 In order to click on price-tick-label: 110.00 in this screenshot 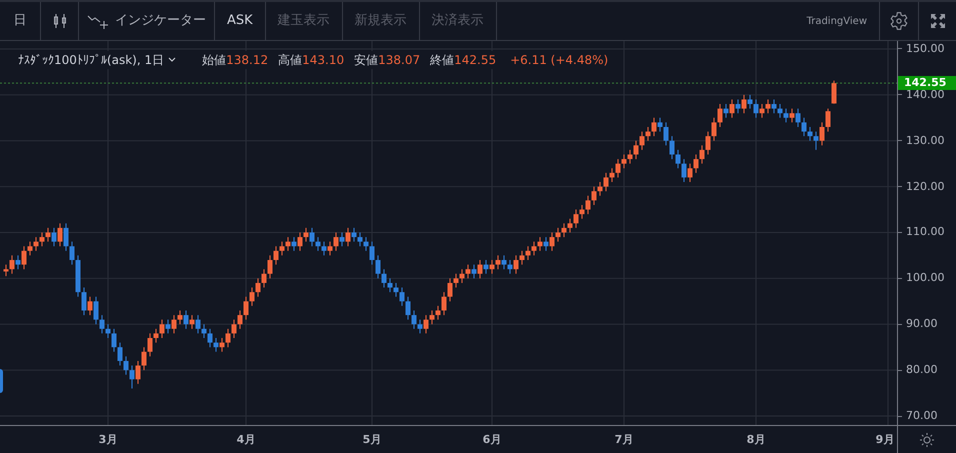, I will do `click(925, 232)`.